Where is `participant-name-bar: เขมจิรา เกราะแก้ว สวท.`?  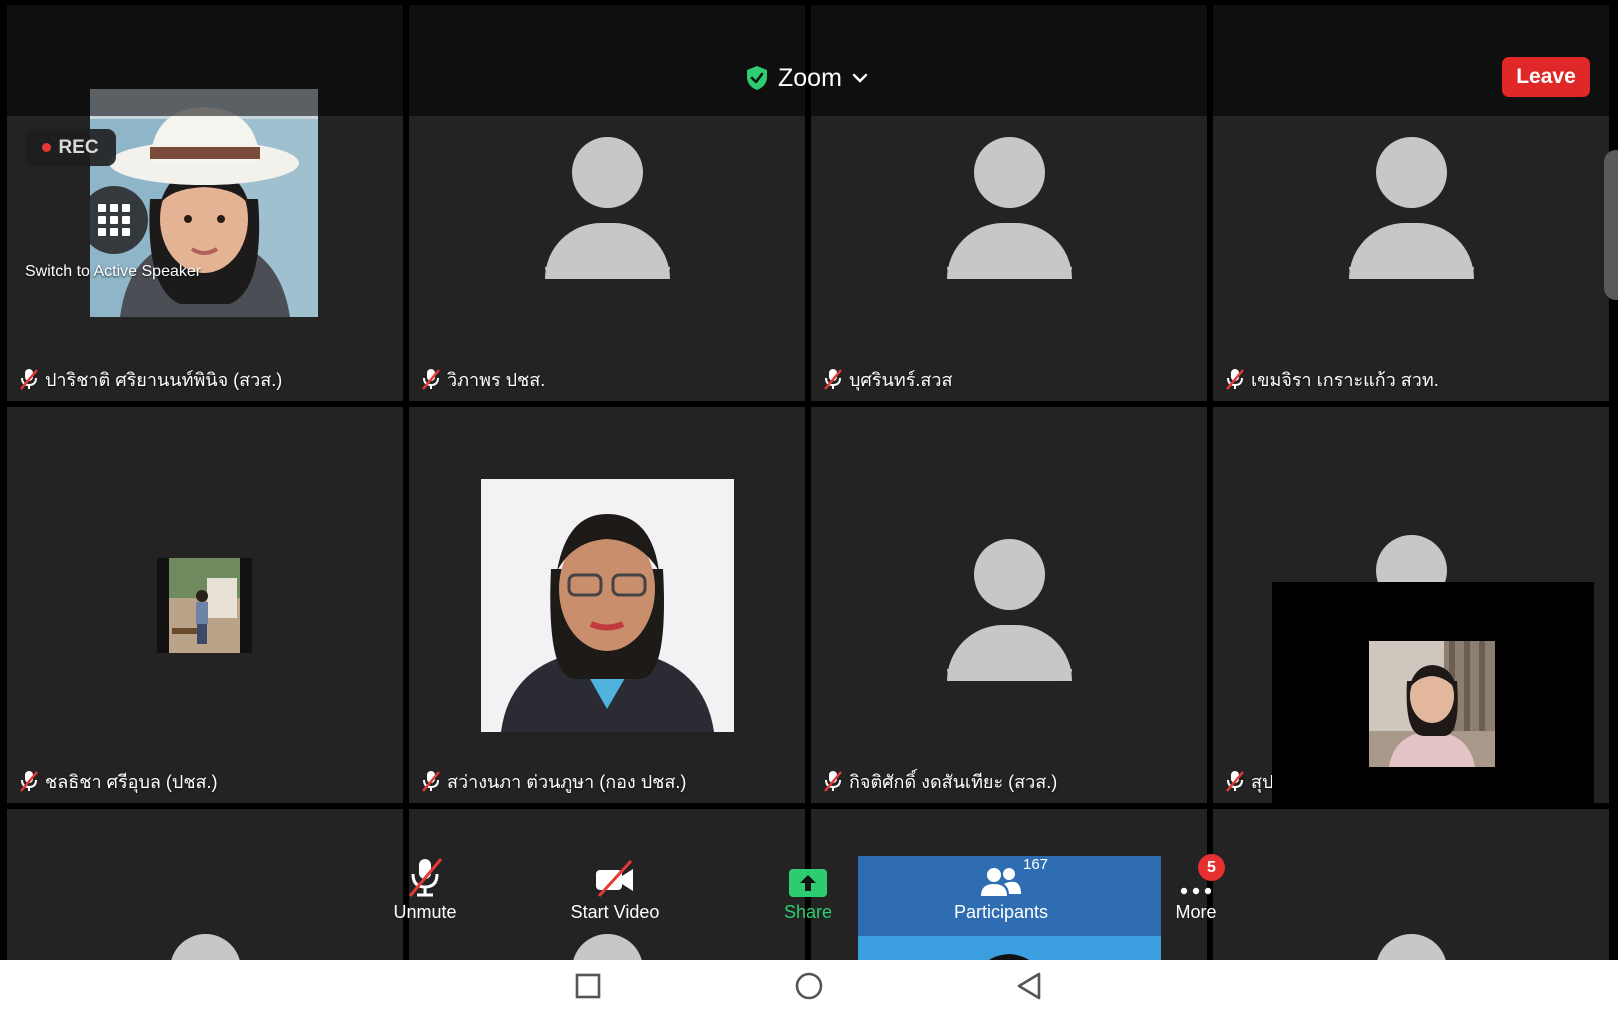
participant-name-bar: เขมจิรา เกราะแก้ว สวท. is located at coordinates (1332, 379).